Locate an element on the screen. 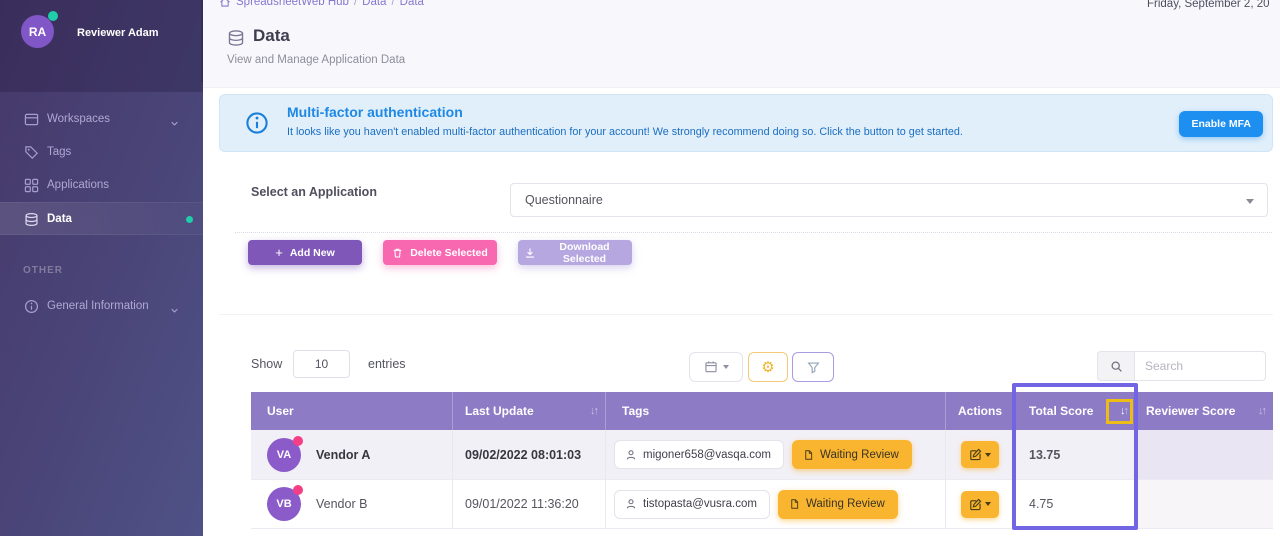 Image resolution: width=1280 pixels, height=536 pixels. vendor-name: Vendor A is located at coordinates (343, 454).